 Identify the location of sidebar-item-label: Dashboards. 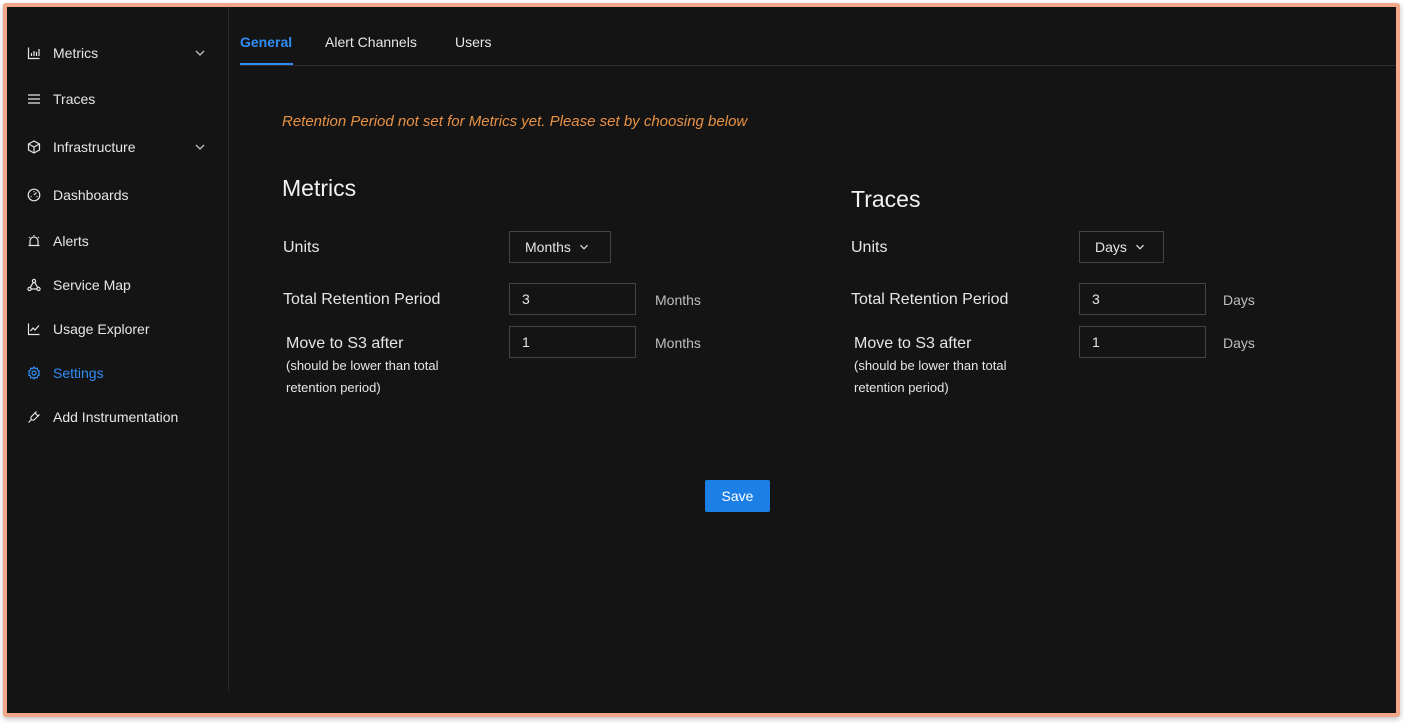
(91, 195).